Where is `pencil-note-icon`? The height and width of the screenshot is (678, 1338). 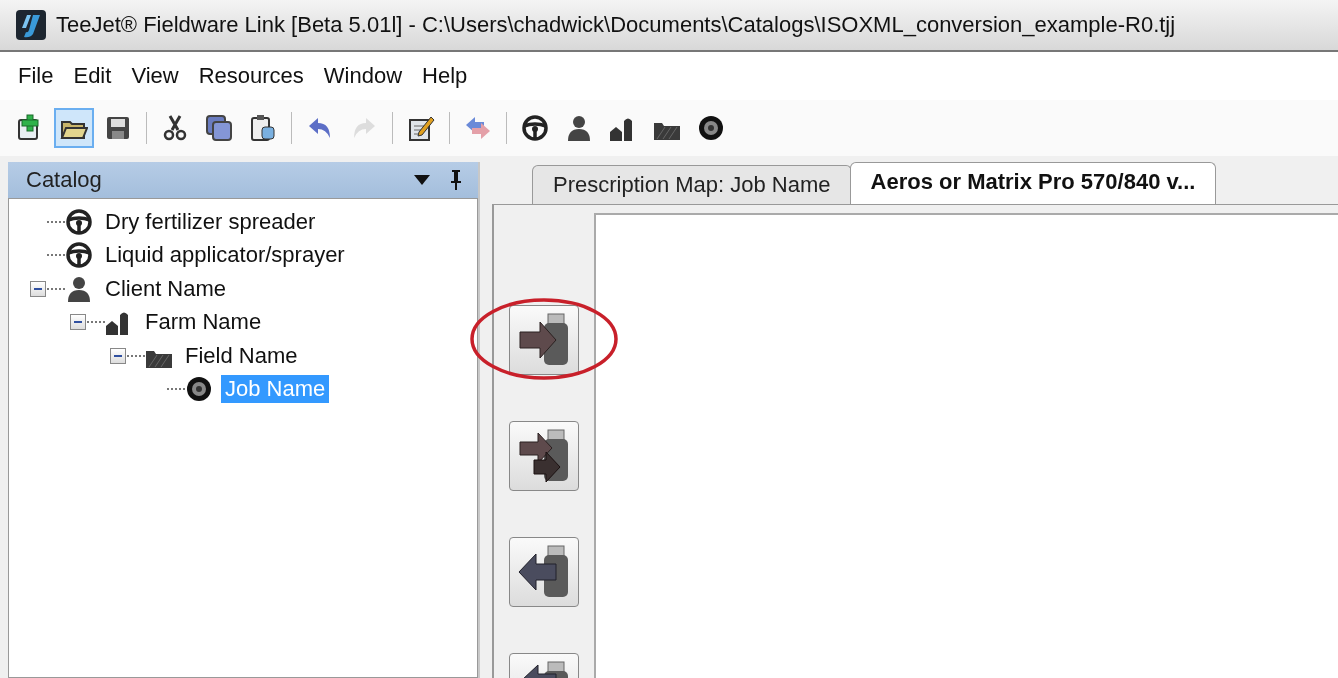
pencil-note-icon is located at coordinates (421, 128).